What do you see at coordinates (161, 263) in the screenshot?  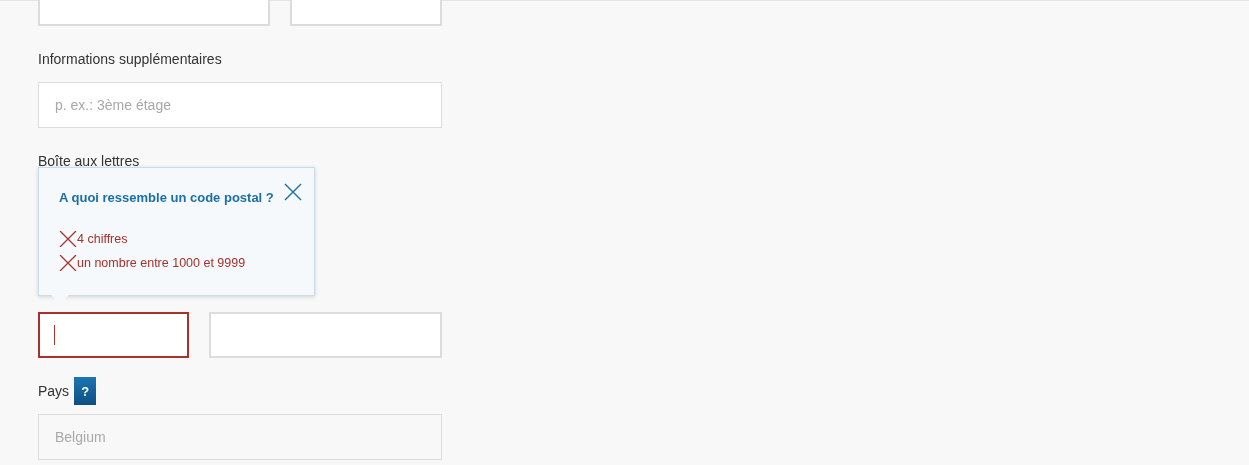 I see `rule-text: un nombre entre 1000 et 9999` at bounding box center [161, 263].